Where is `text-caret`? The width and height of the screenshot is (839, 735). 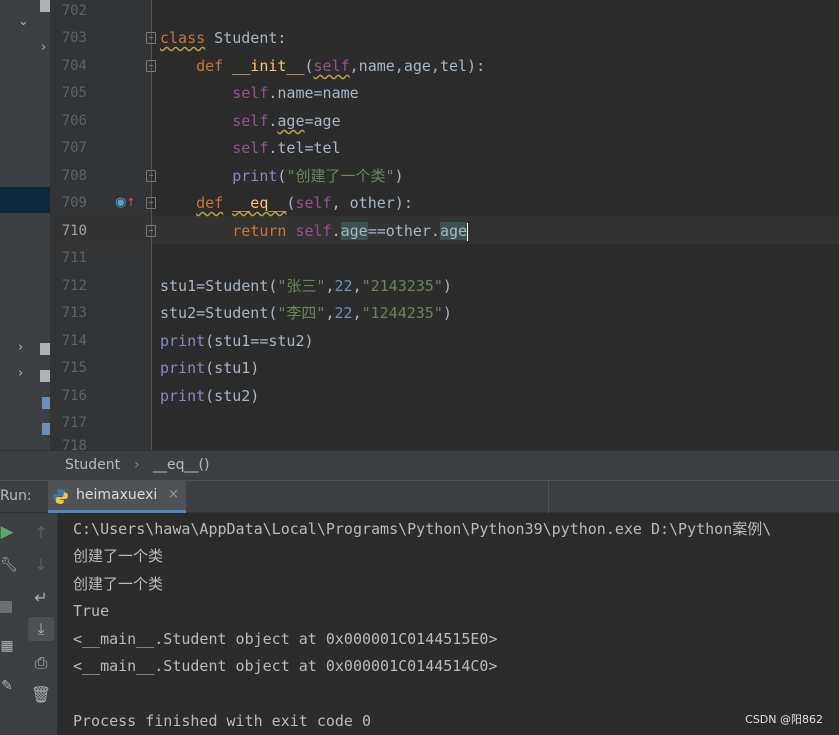
text-caret is located at coordinates (468, 231).